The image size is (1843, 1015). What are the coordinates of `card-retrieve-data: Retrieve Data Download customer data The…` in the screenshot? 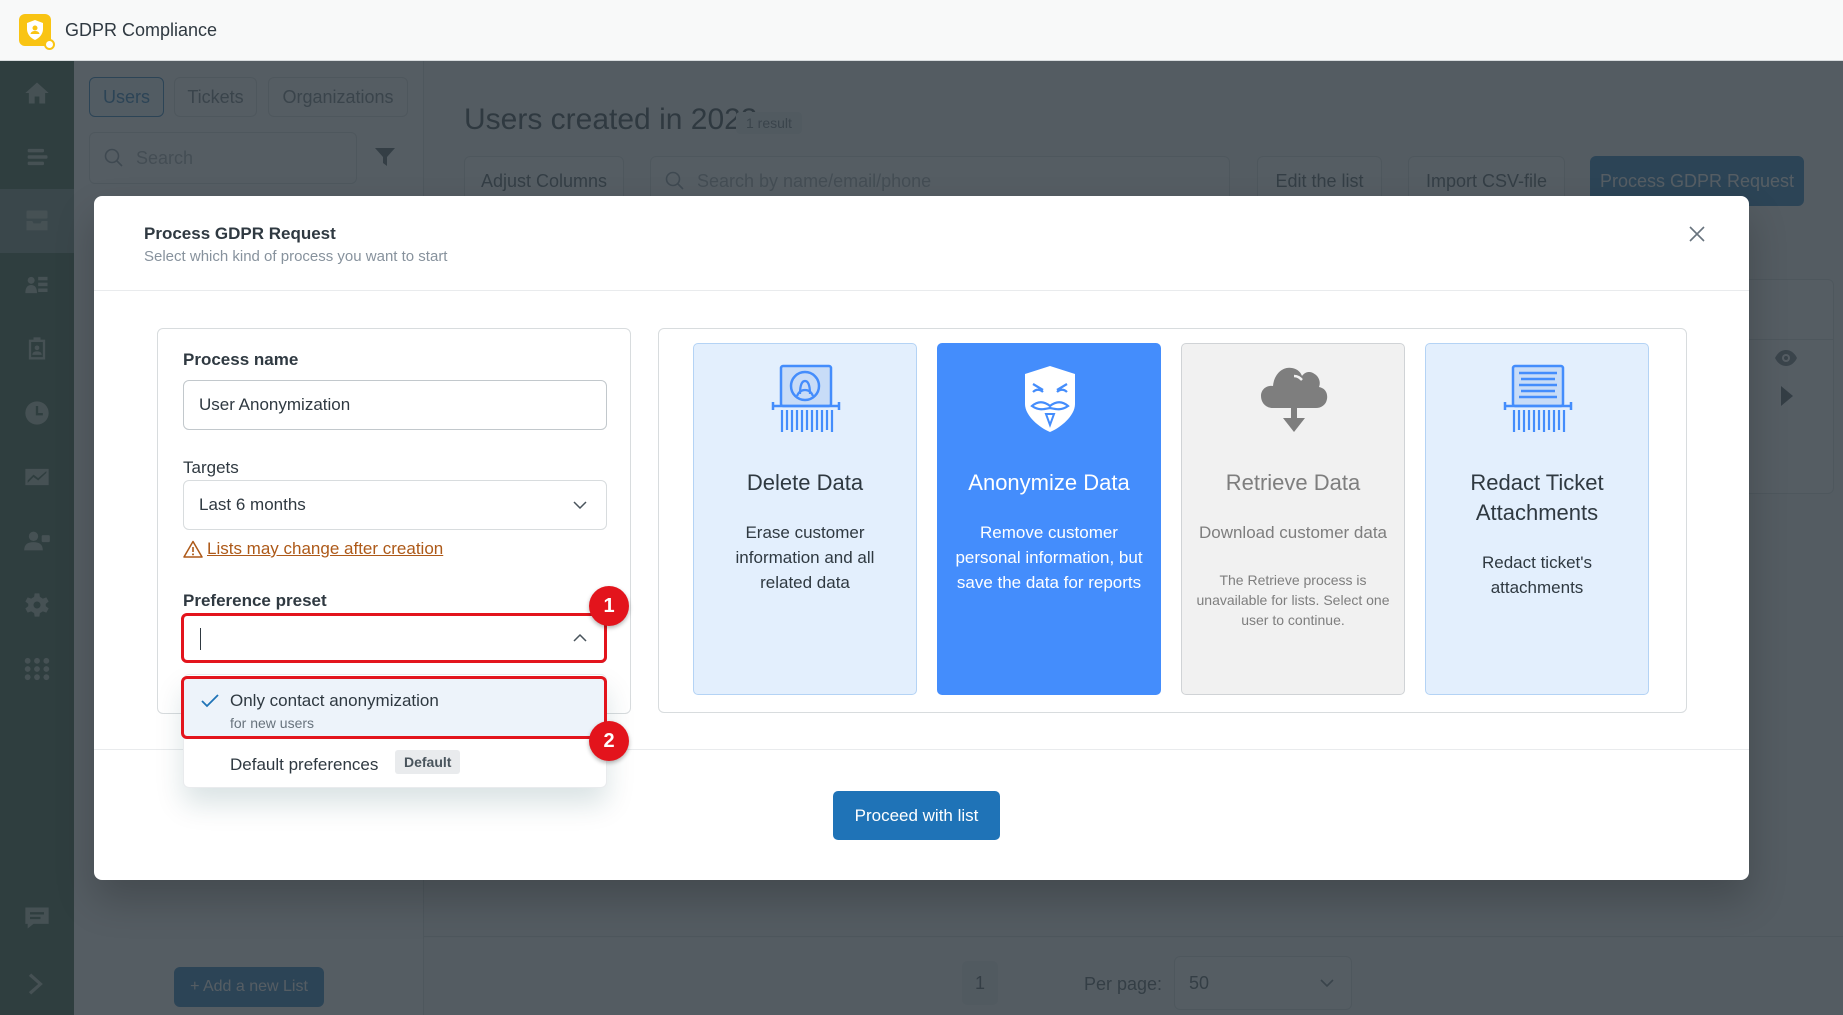 It's located at (1293, 519).